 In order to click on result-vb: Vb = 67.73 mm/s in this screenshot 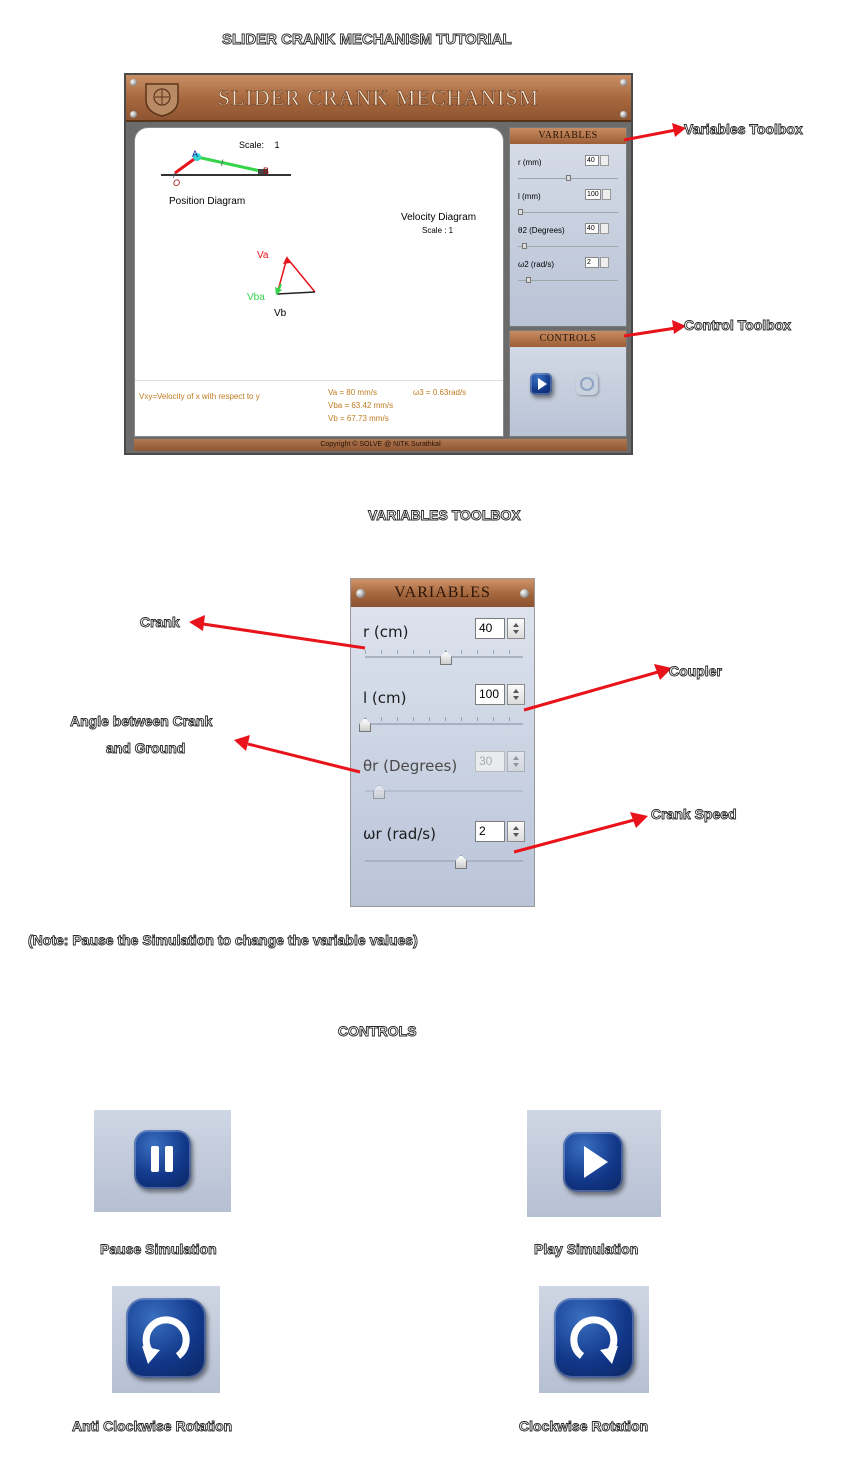, I will do `click(358, 418)`.